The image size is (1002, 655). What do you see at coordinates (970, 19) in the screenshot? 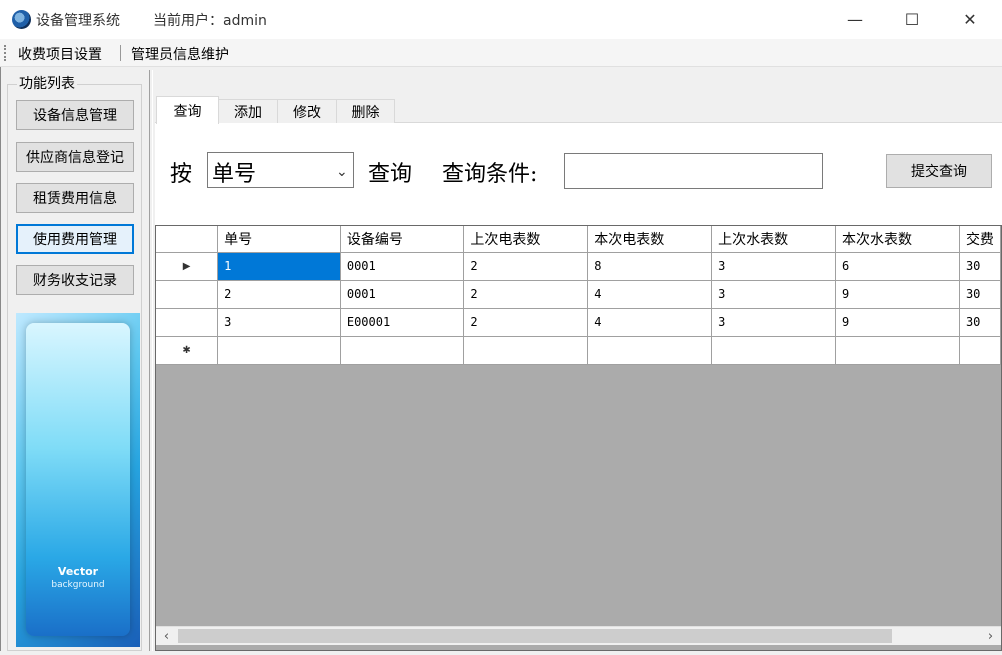
I see `close-button: ✕` at bounding box center [970, 19].